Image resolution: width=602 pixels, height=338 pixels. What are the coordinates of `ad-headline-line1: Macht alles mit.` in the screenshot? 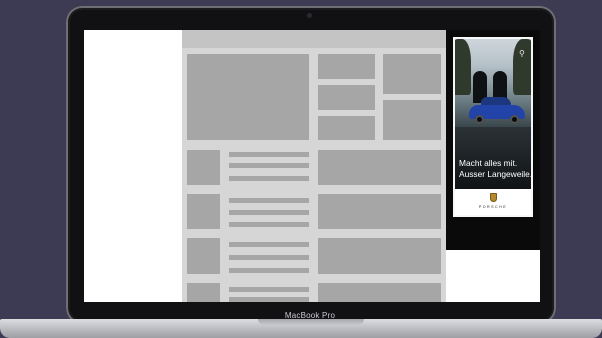 It's located at (488, 163).